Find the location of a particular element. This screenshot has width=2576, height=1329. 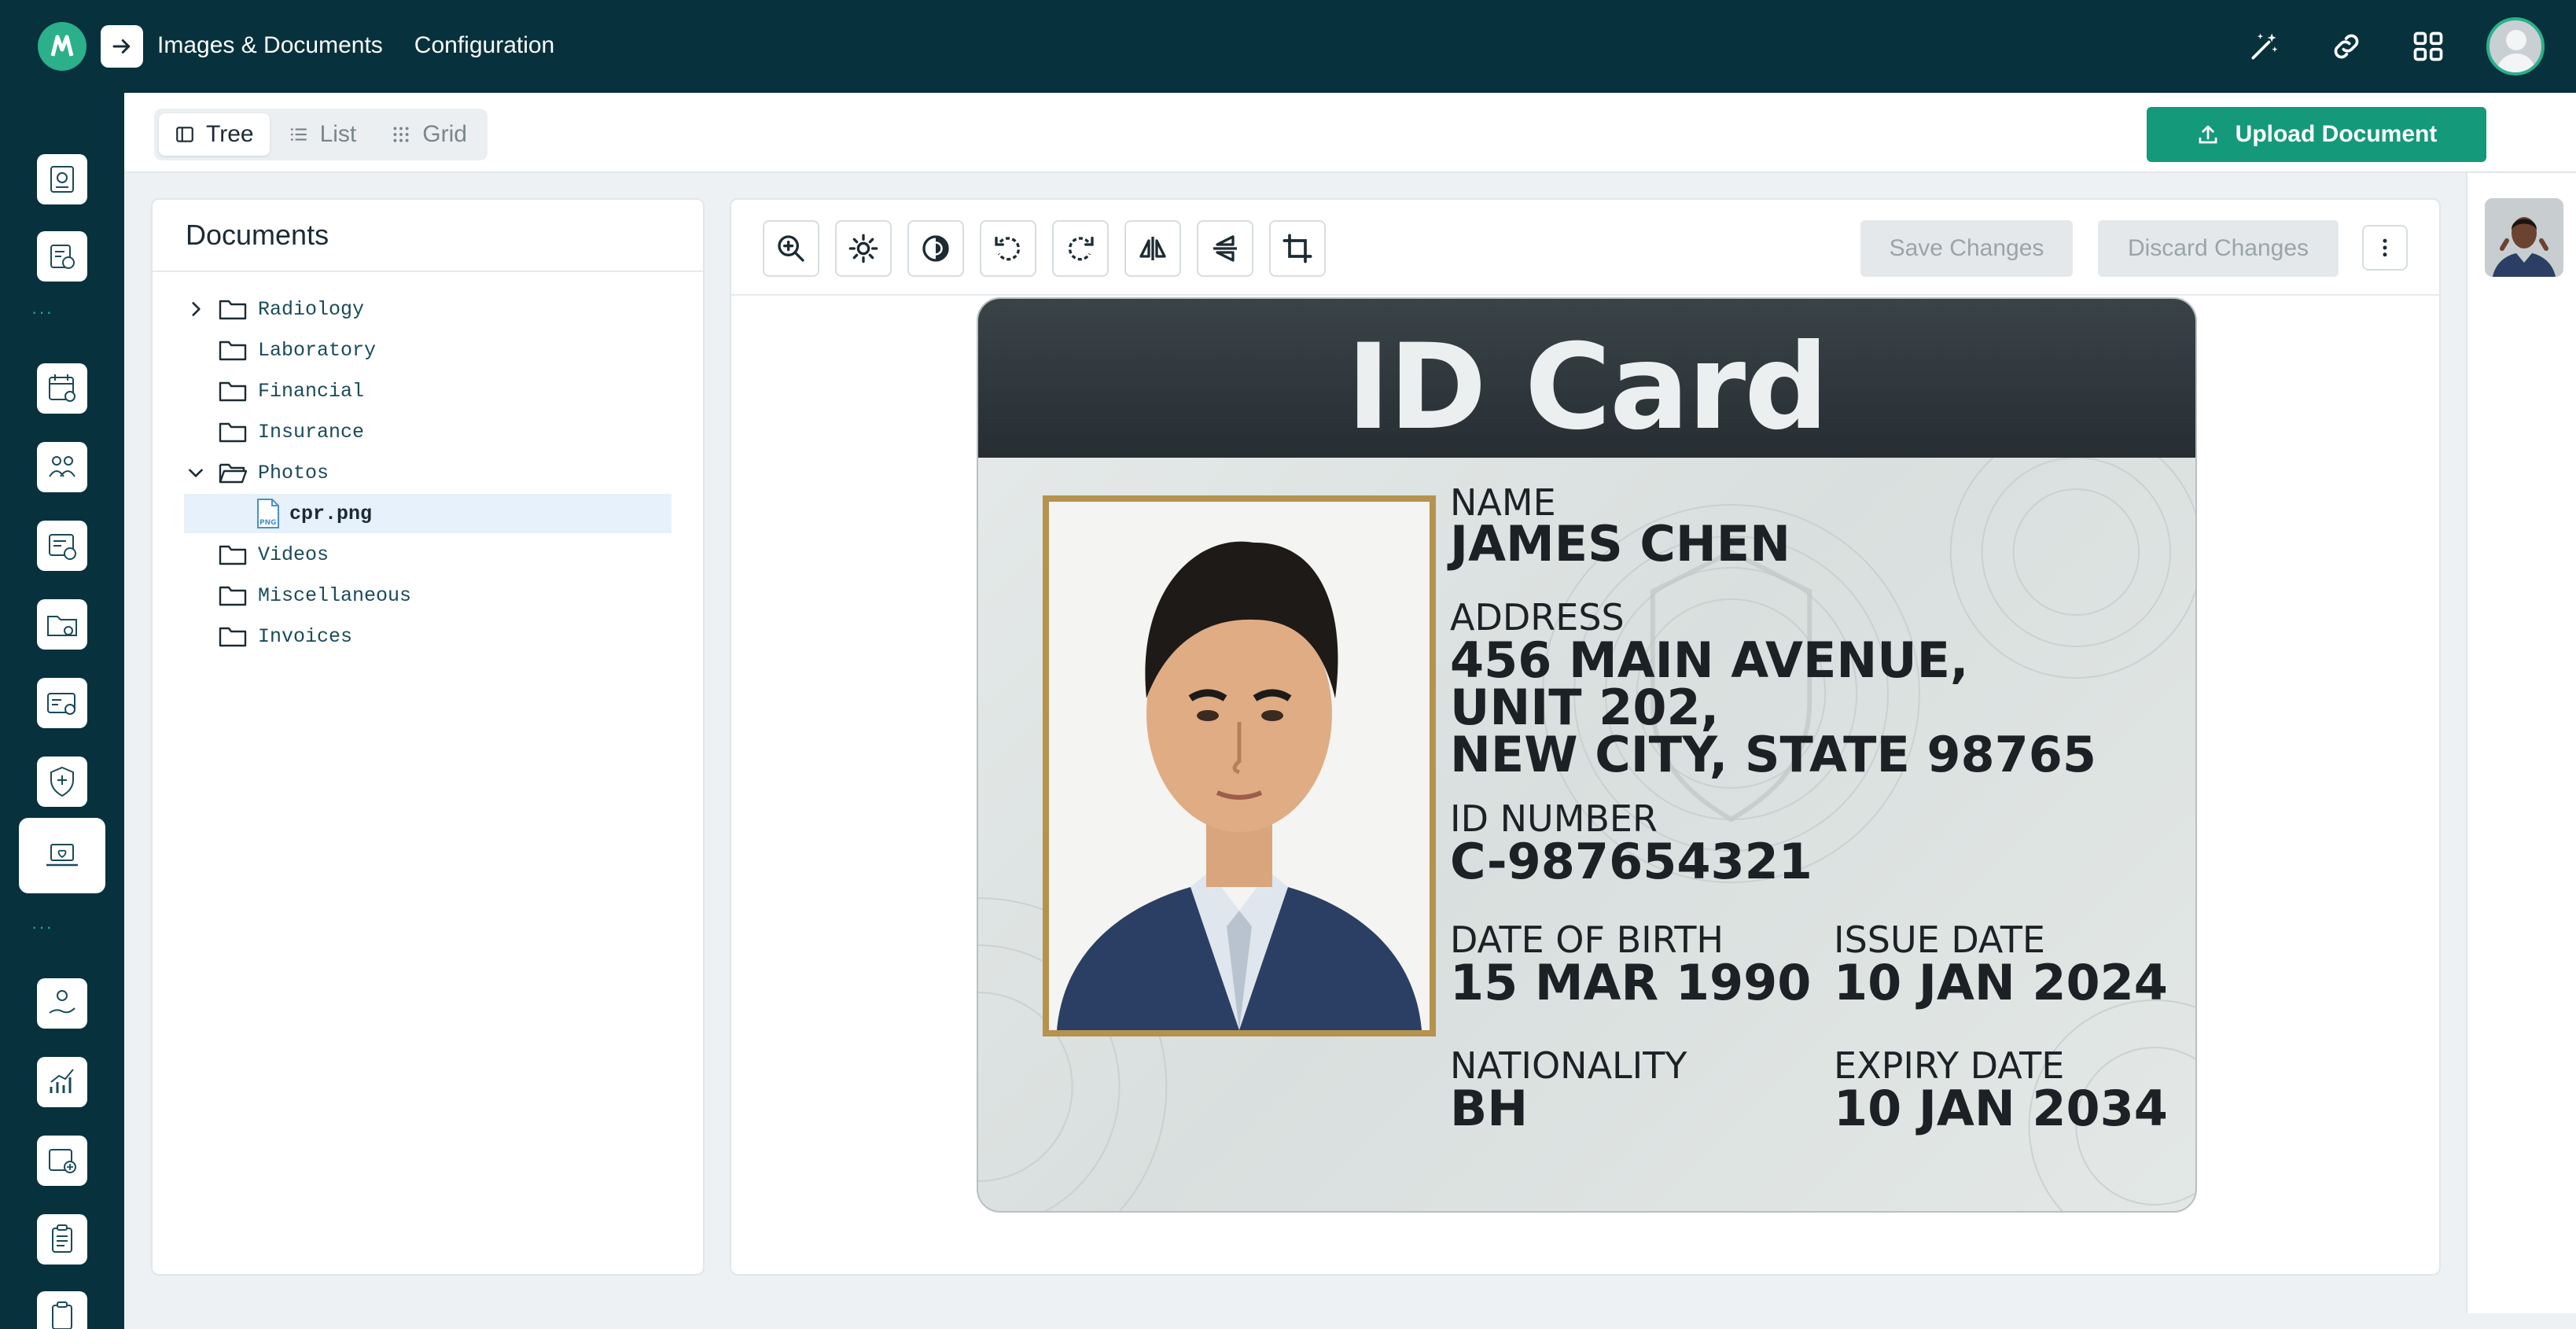

expand-sidebar-button is located at coordinates (122, 46).